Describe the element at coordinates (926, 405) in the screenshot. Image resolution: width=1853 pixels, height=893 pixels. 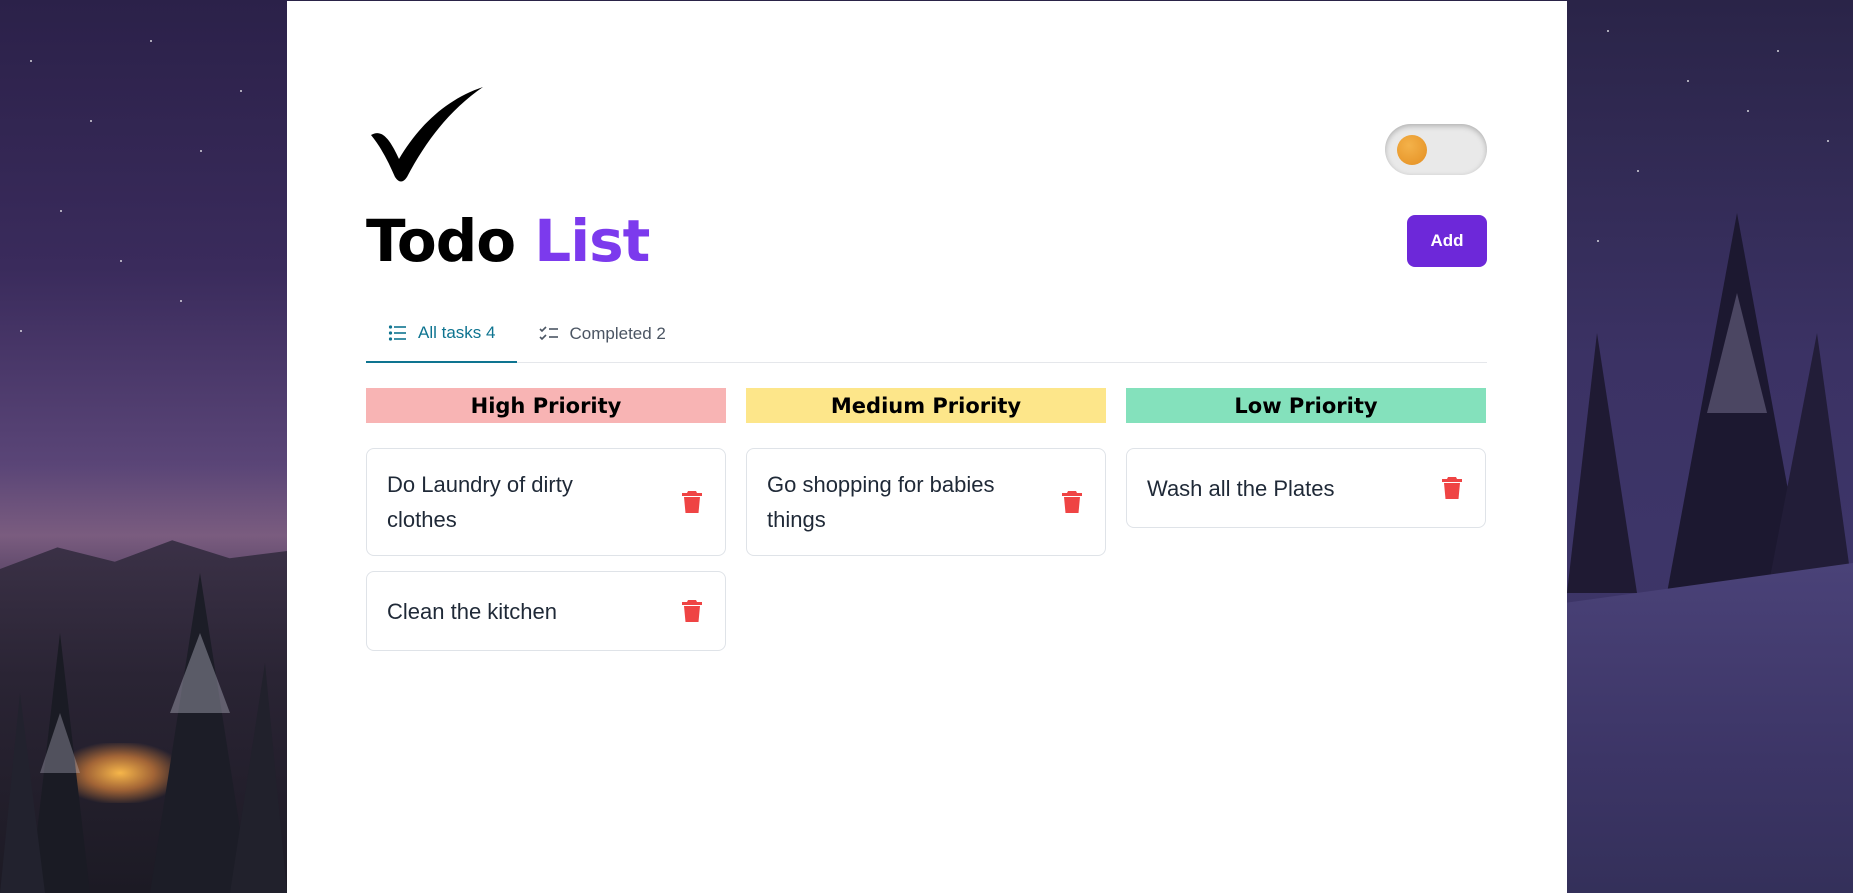
I see `column-header-medium: Medium Priority` at that location.